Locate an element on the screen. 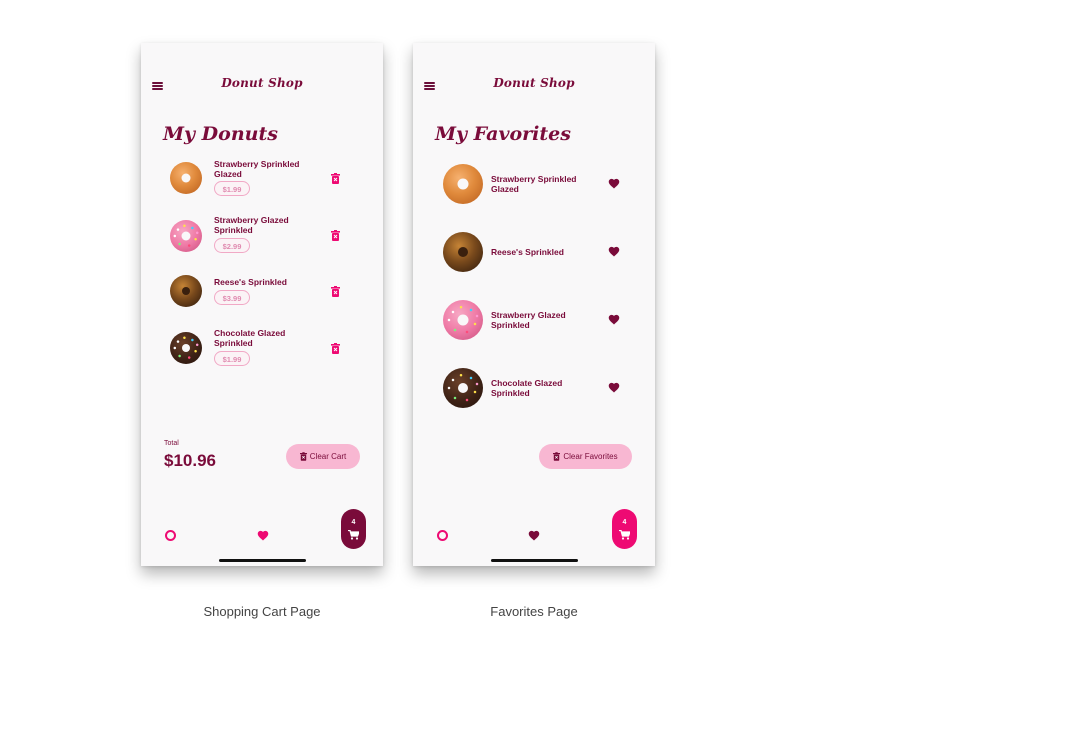  total-label: Total is located at coordinates (171, 443).